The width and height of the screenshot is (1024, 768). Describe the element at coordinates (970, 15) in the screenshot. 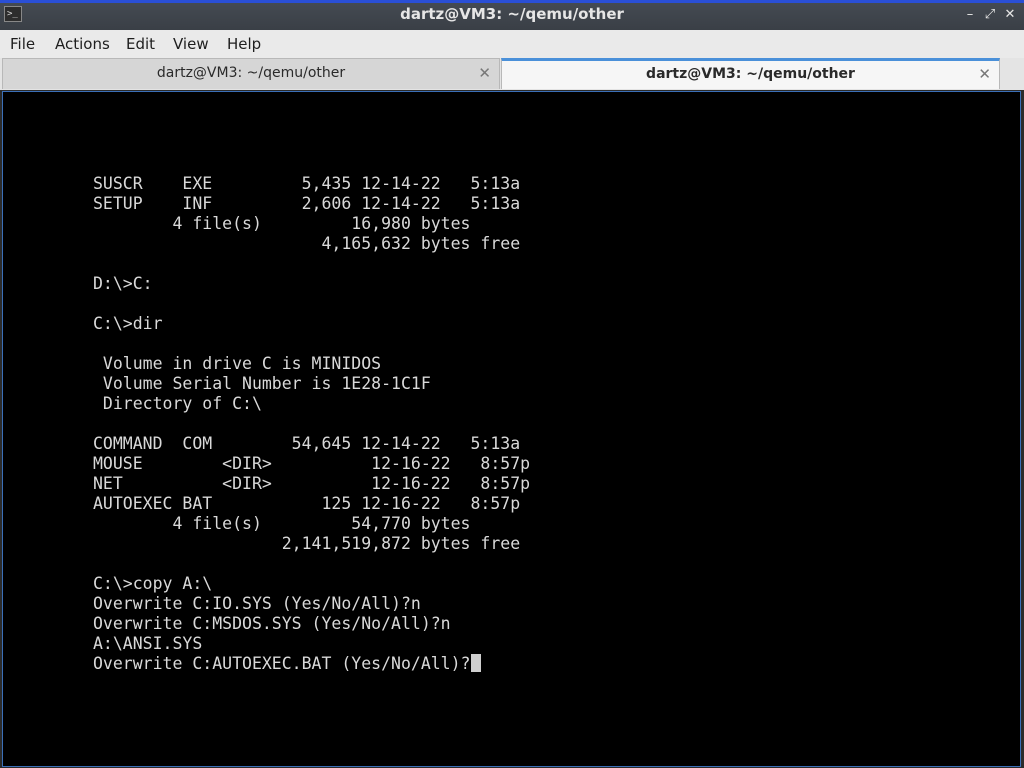

I see `minimize-icon: –` at that location.